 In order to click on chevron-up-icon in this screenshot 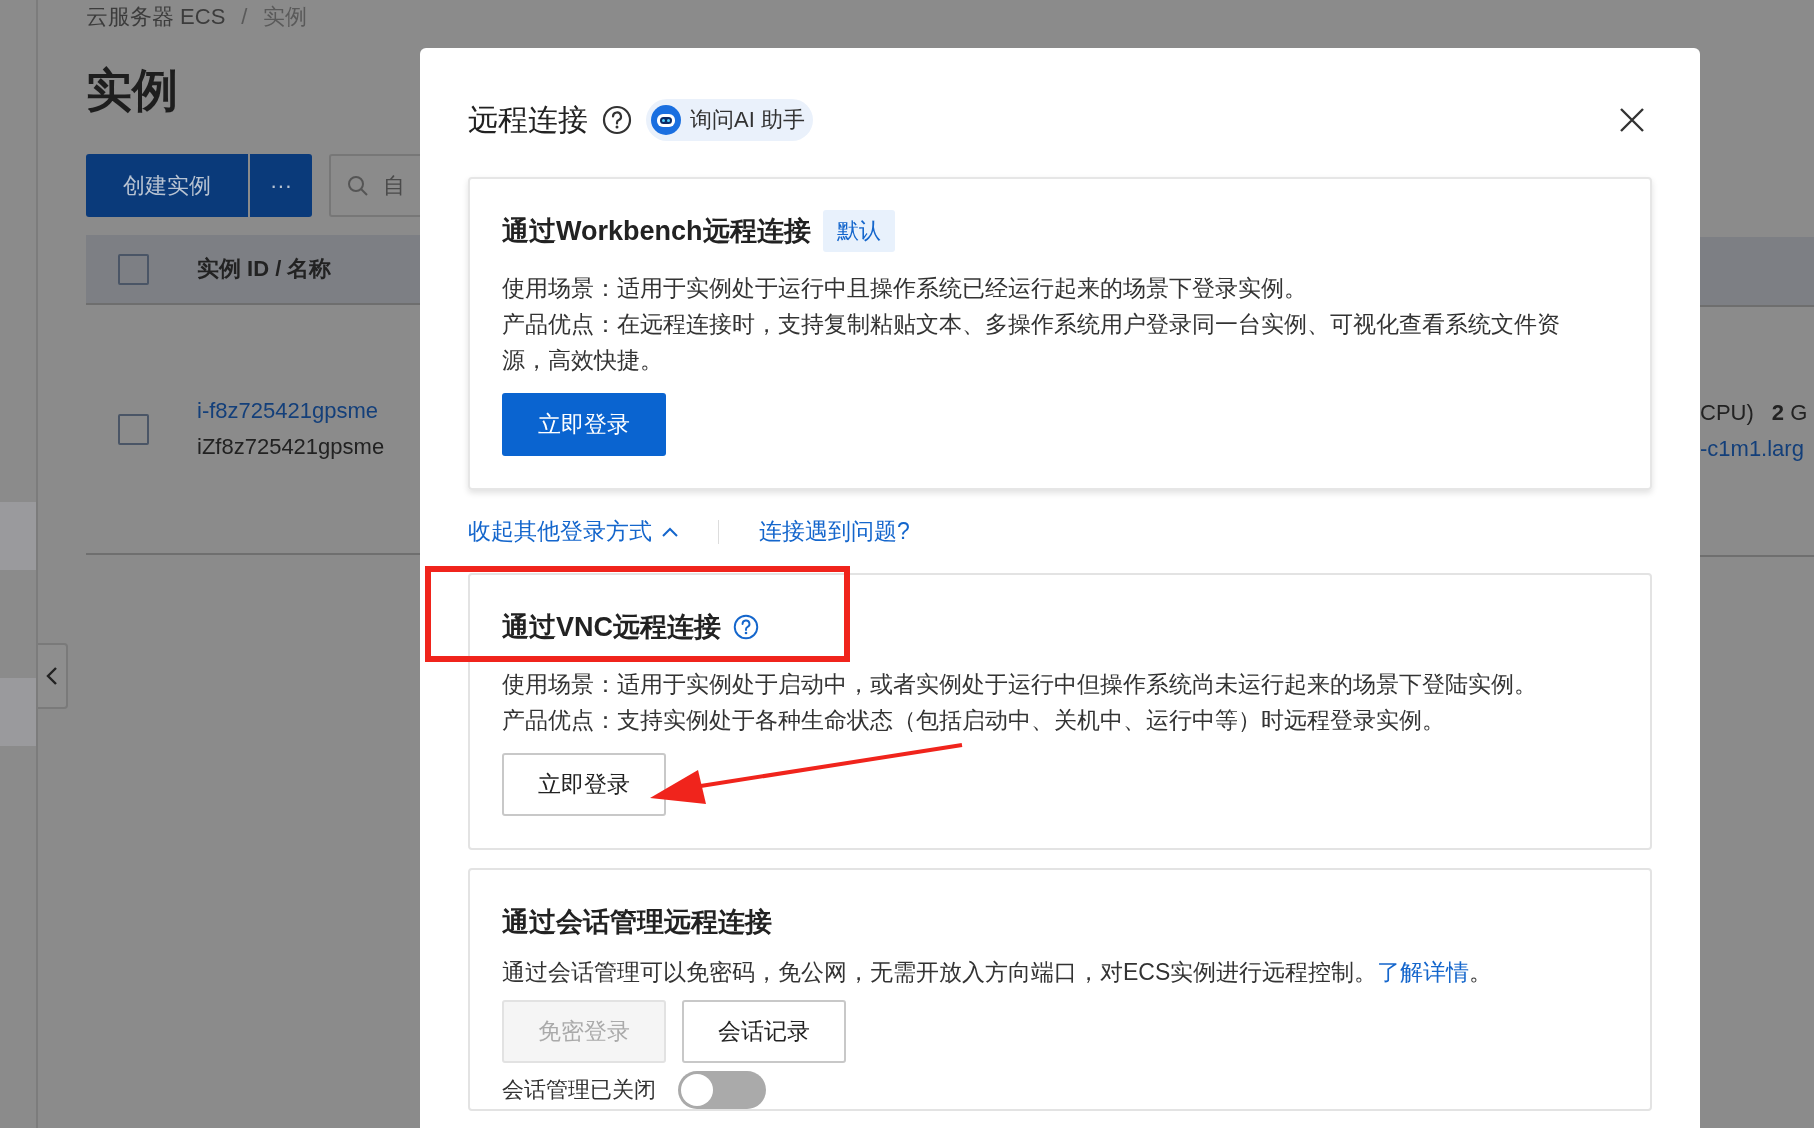, I will do `click(670, 531)`.